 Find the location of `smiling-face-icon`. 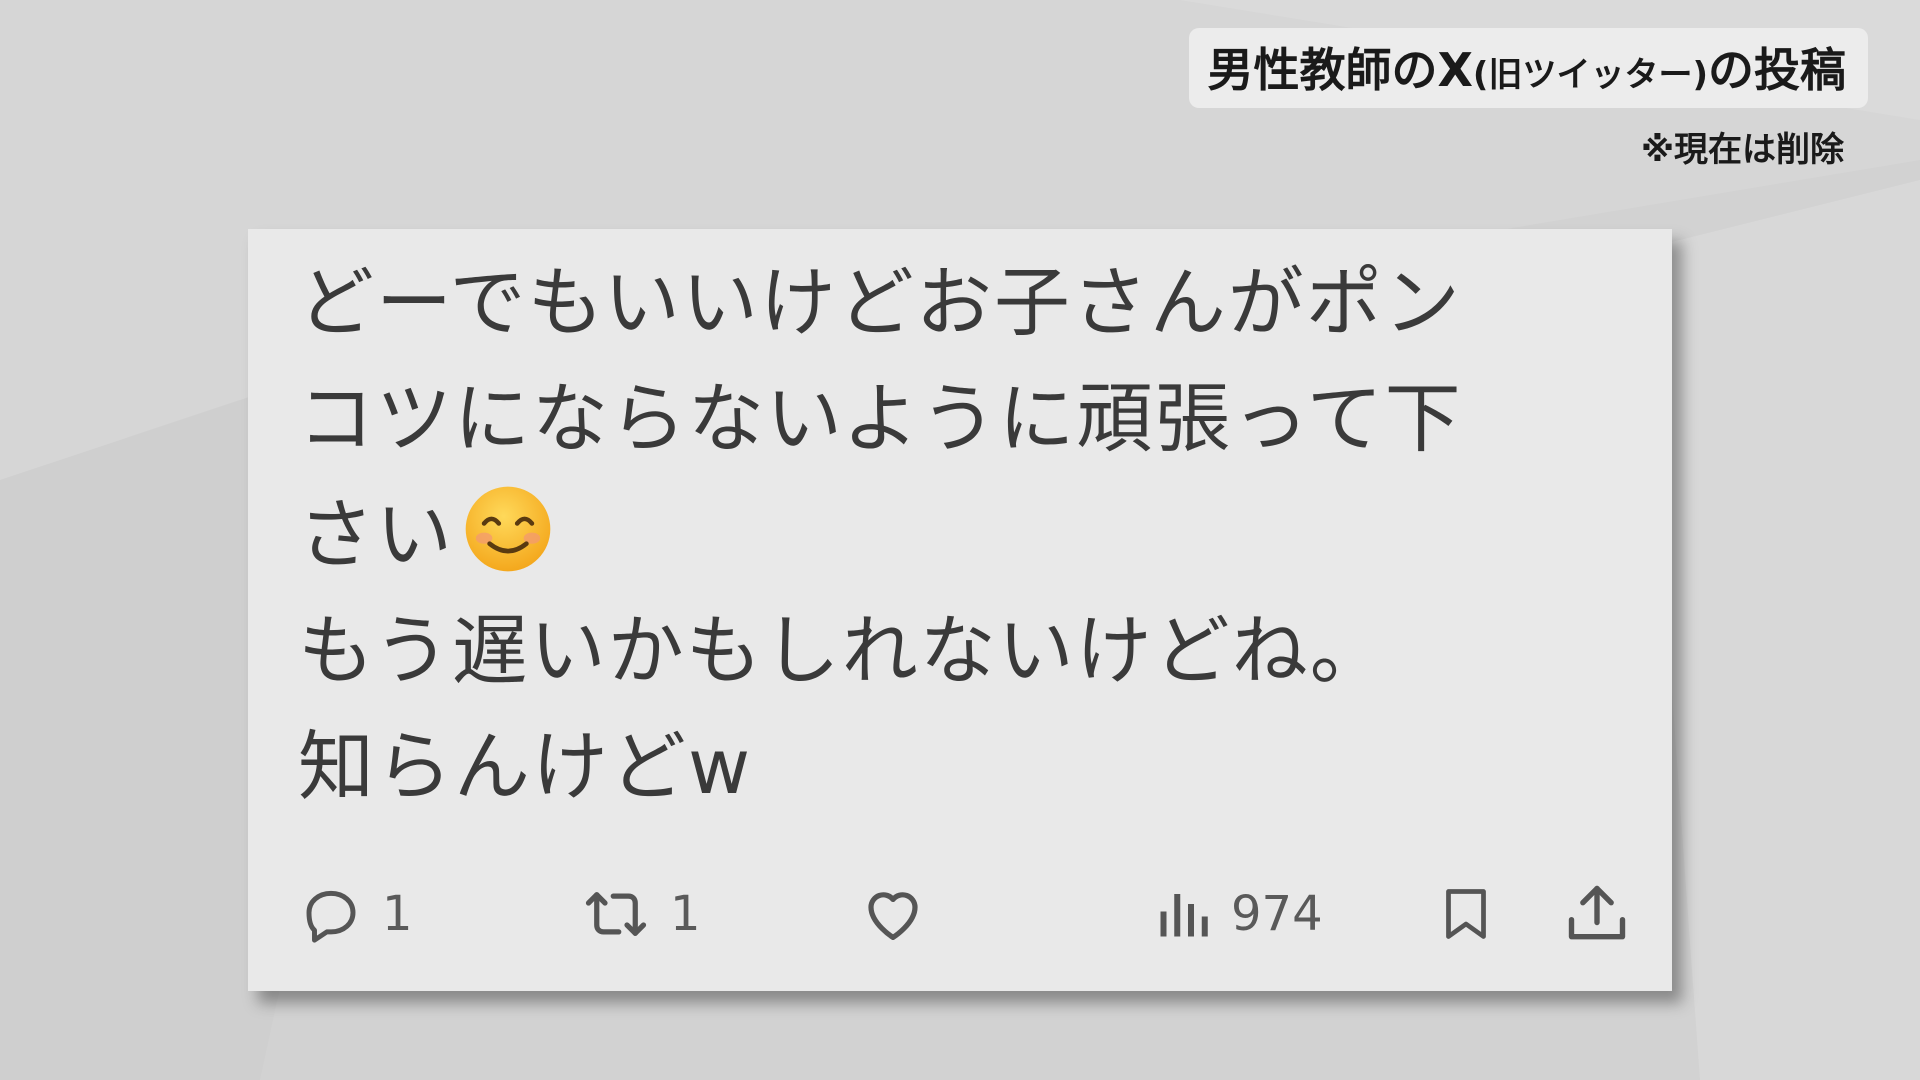

smiling-face-icon is located at coordinates (508, 529).